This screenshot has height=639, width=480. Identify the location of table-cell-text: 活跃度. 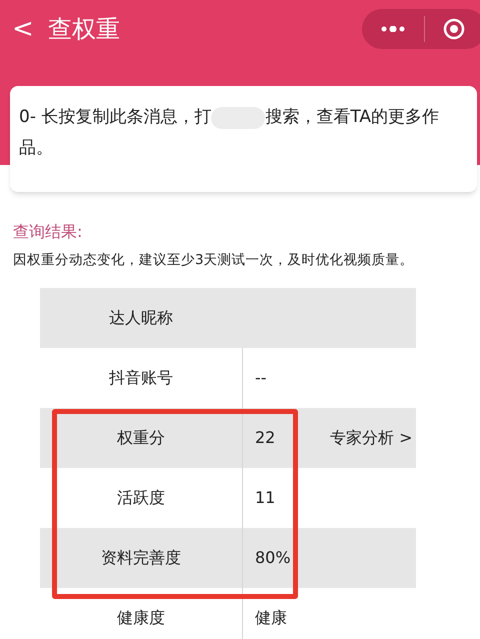
(141, 498).